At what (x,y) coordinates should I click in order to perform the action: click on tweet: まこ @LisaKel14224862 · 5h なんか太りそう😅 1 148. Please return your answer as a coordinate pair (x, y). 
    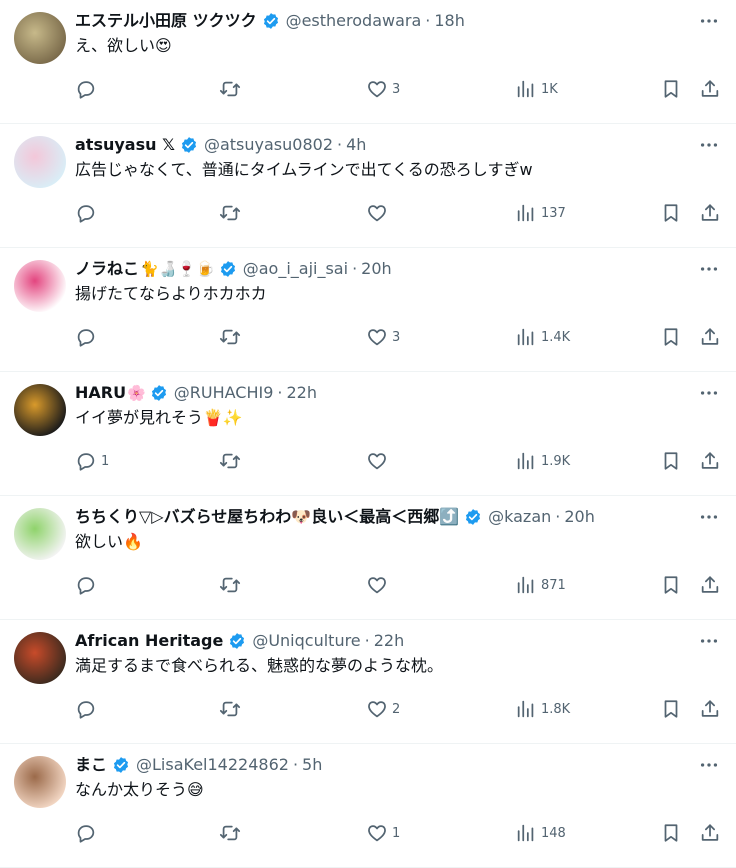
    Looking at the image, I should click on (368, 806).